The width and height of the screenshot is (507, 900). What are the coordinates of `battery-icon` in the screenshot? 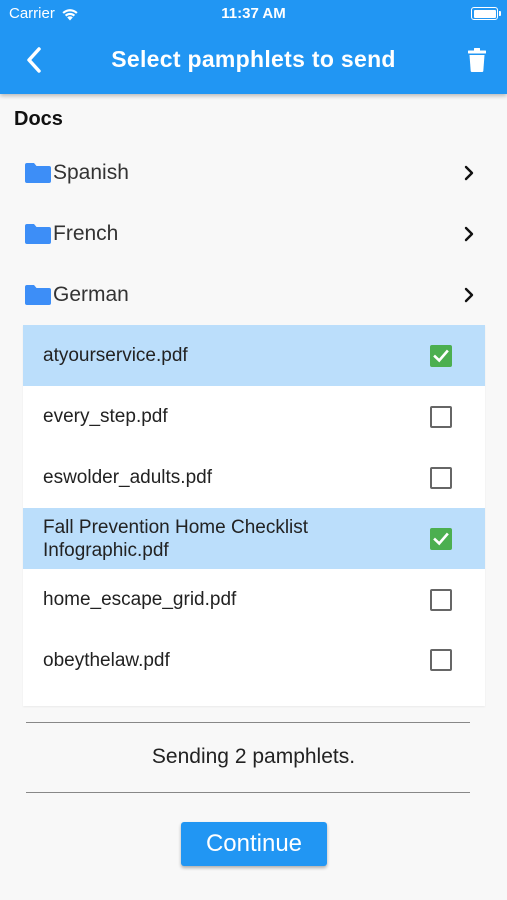 It's located at (486, 13).